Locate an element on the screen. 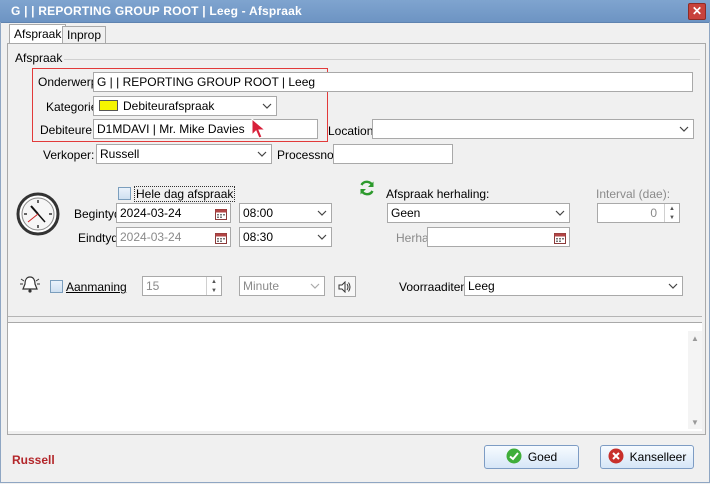 The image size is (710, 484). aanmaning-unit-value: Minute is located at coordinates (261, 286).